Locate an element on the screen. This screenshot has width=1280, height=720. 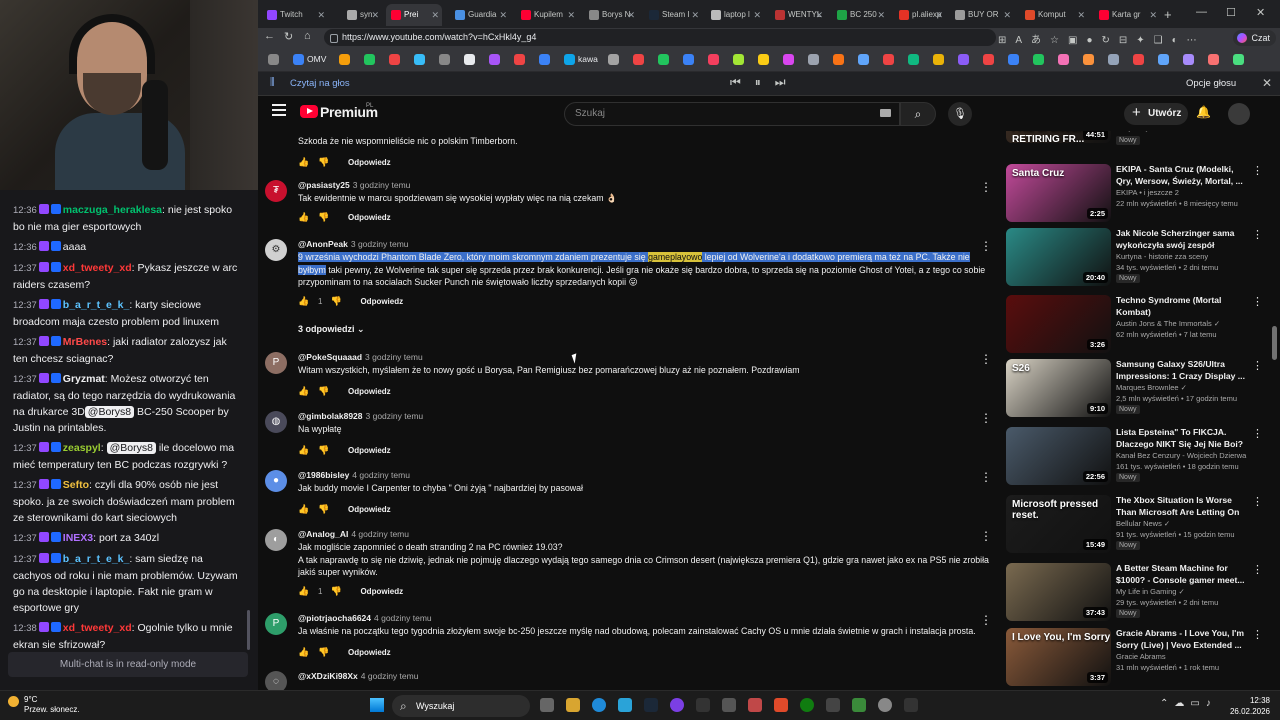
copilot-chat-button: Czat is located at coordinates (1254, 38).